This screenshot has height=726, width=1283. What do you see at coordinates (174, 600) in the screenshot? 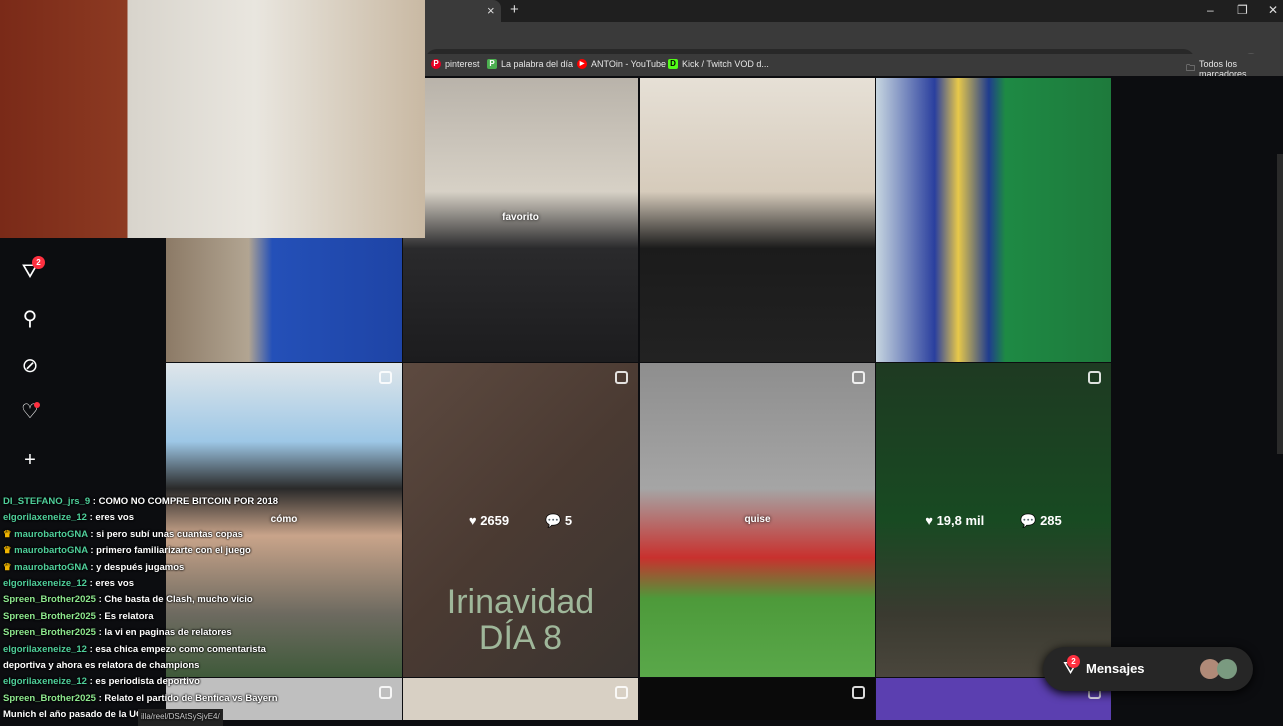
I see `chat-text: : Che basta de Clash, mucho vicio` at bounding box center [174, 600].